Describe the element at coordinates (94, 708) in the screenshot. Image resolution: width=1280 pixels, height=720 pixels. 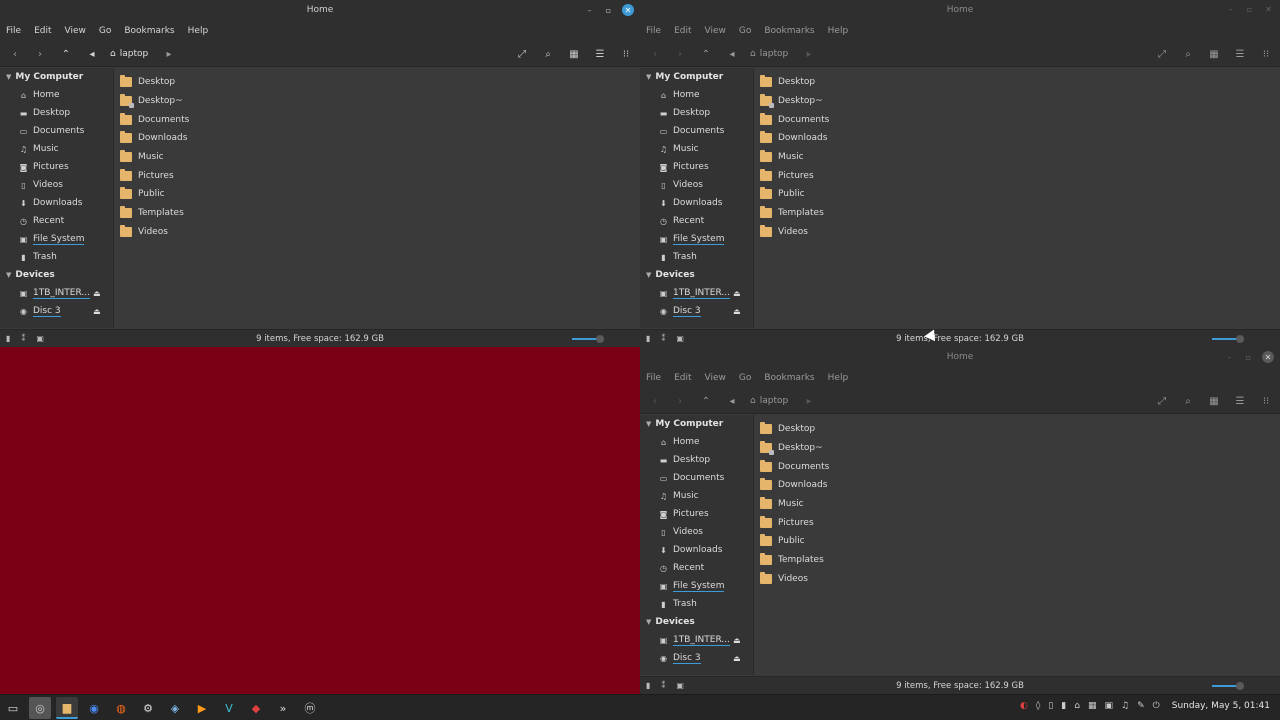
I see `browser-icon: ◉` at that location.